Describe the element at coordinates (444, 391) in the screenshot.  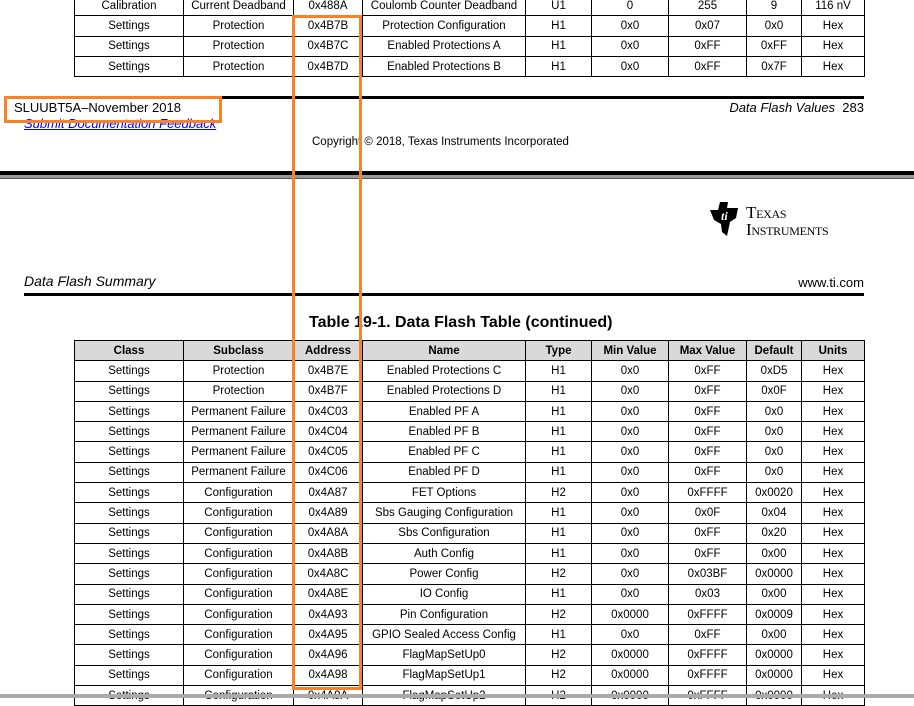
I see `cell-name: Enabled Protections D` at that location.